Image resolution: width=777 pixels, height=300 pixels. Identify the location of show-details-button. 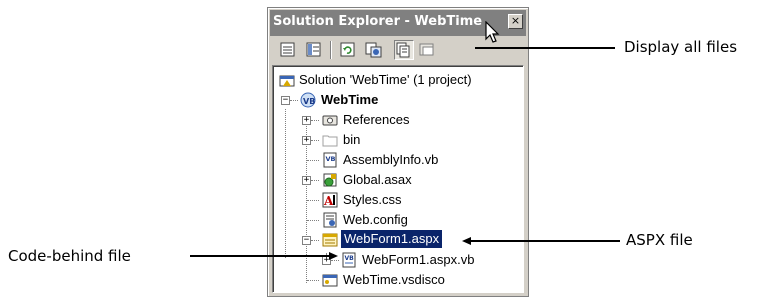
(314, 50).